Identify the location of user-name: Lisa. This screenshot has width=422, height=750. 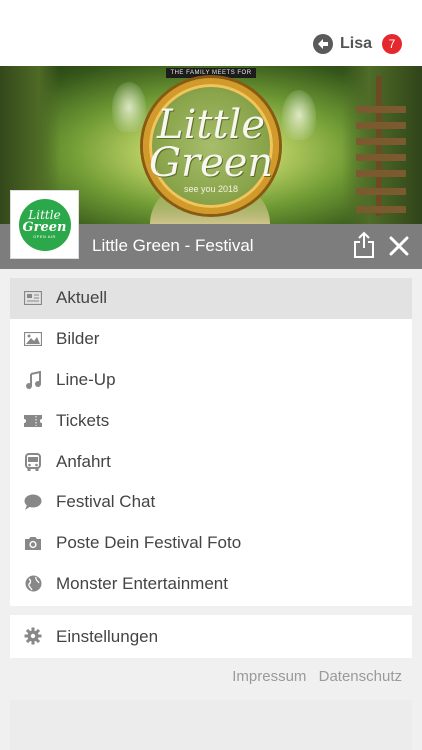
(356, 44).